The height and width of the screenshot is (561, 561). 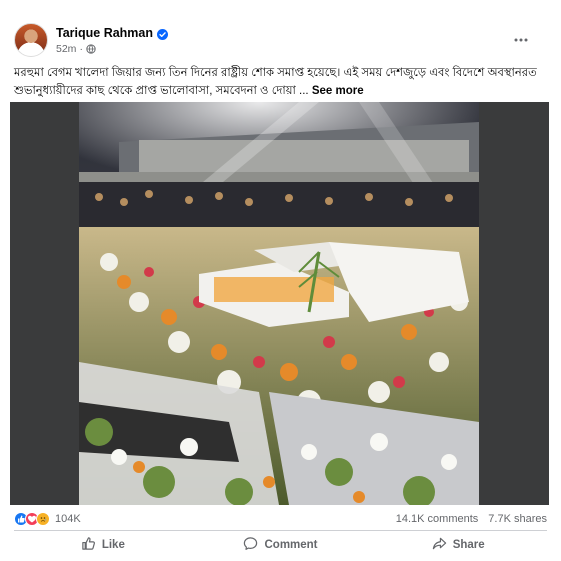 I want to click on verified-badge-icon, so click(x=163, y=33).